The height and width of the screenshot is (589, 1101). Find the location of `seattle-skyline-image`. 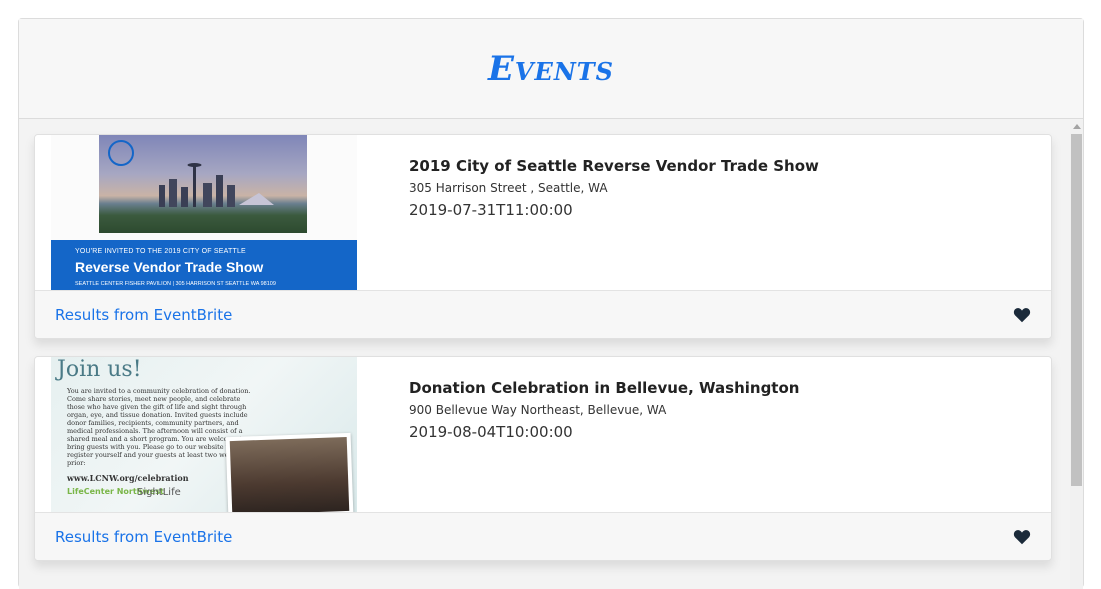

seattle-skyline-image is located at coordinates (203, 184).